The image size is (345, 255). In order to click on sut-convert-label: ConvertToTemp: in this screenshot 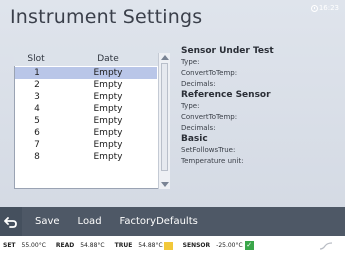, I will do `click(209, 73)`.